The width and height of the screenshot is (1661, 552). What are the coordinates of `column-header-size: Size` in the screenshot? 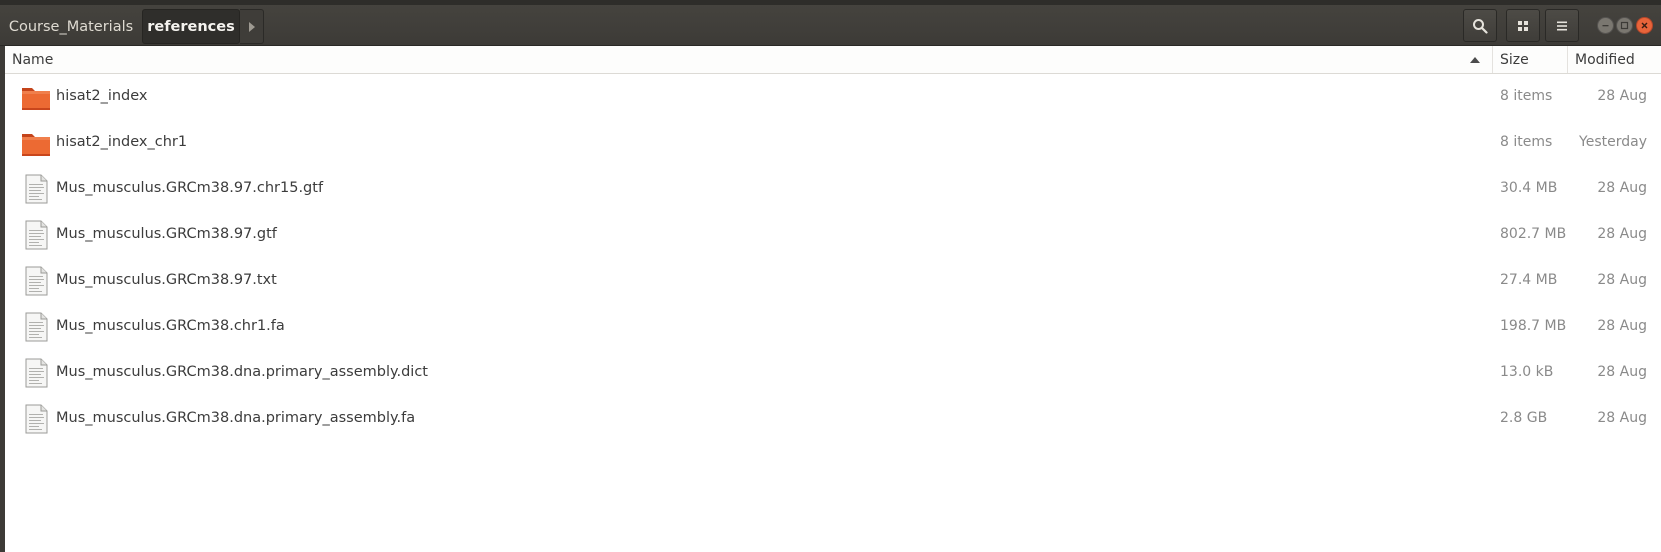 It's located at (1530, 59).